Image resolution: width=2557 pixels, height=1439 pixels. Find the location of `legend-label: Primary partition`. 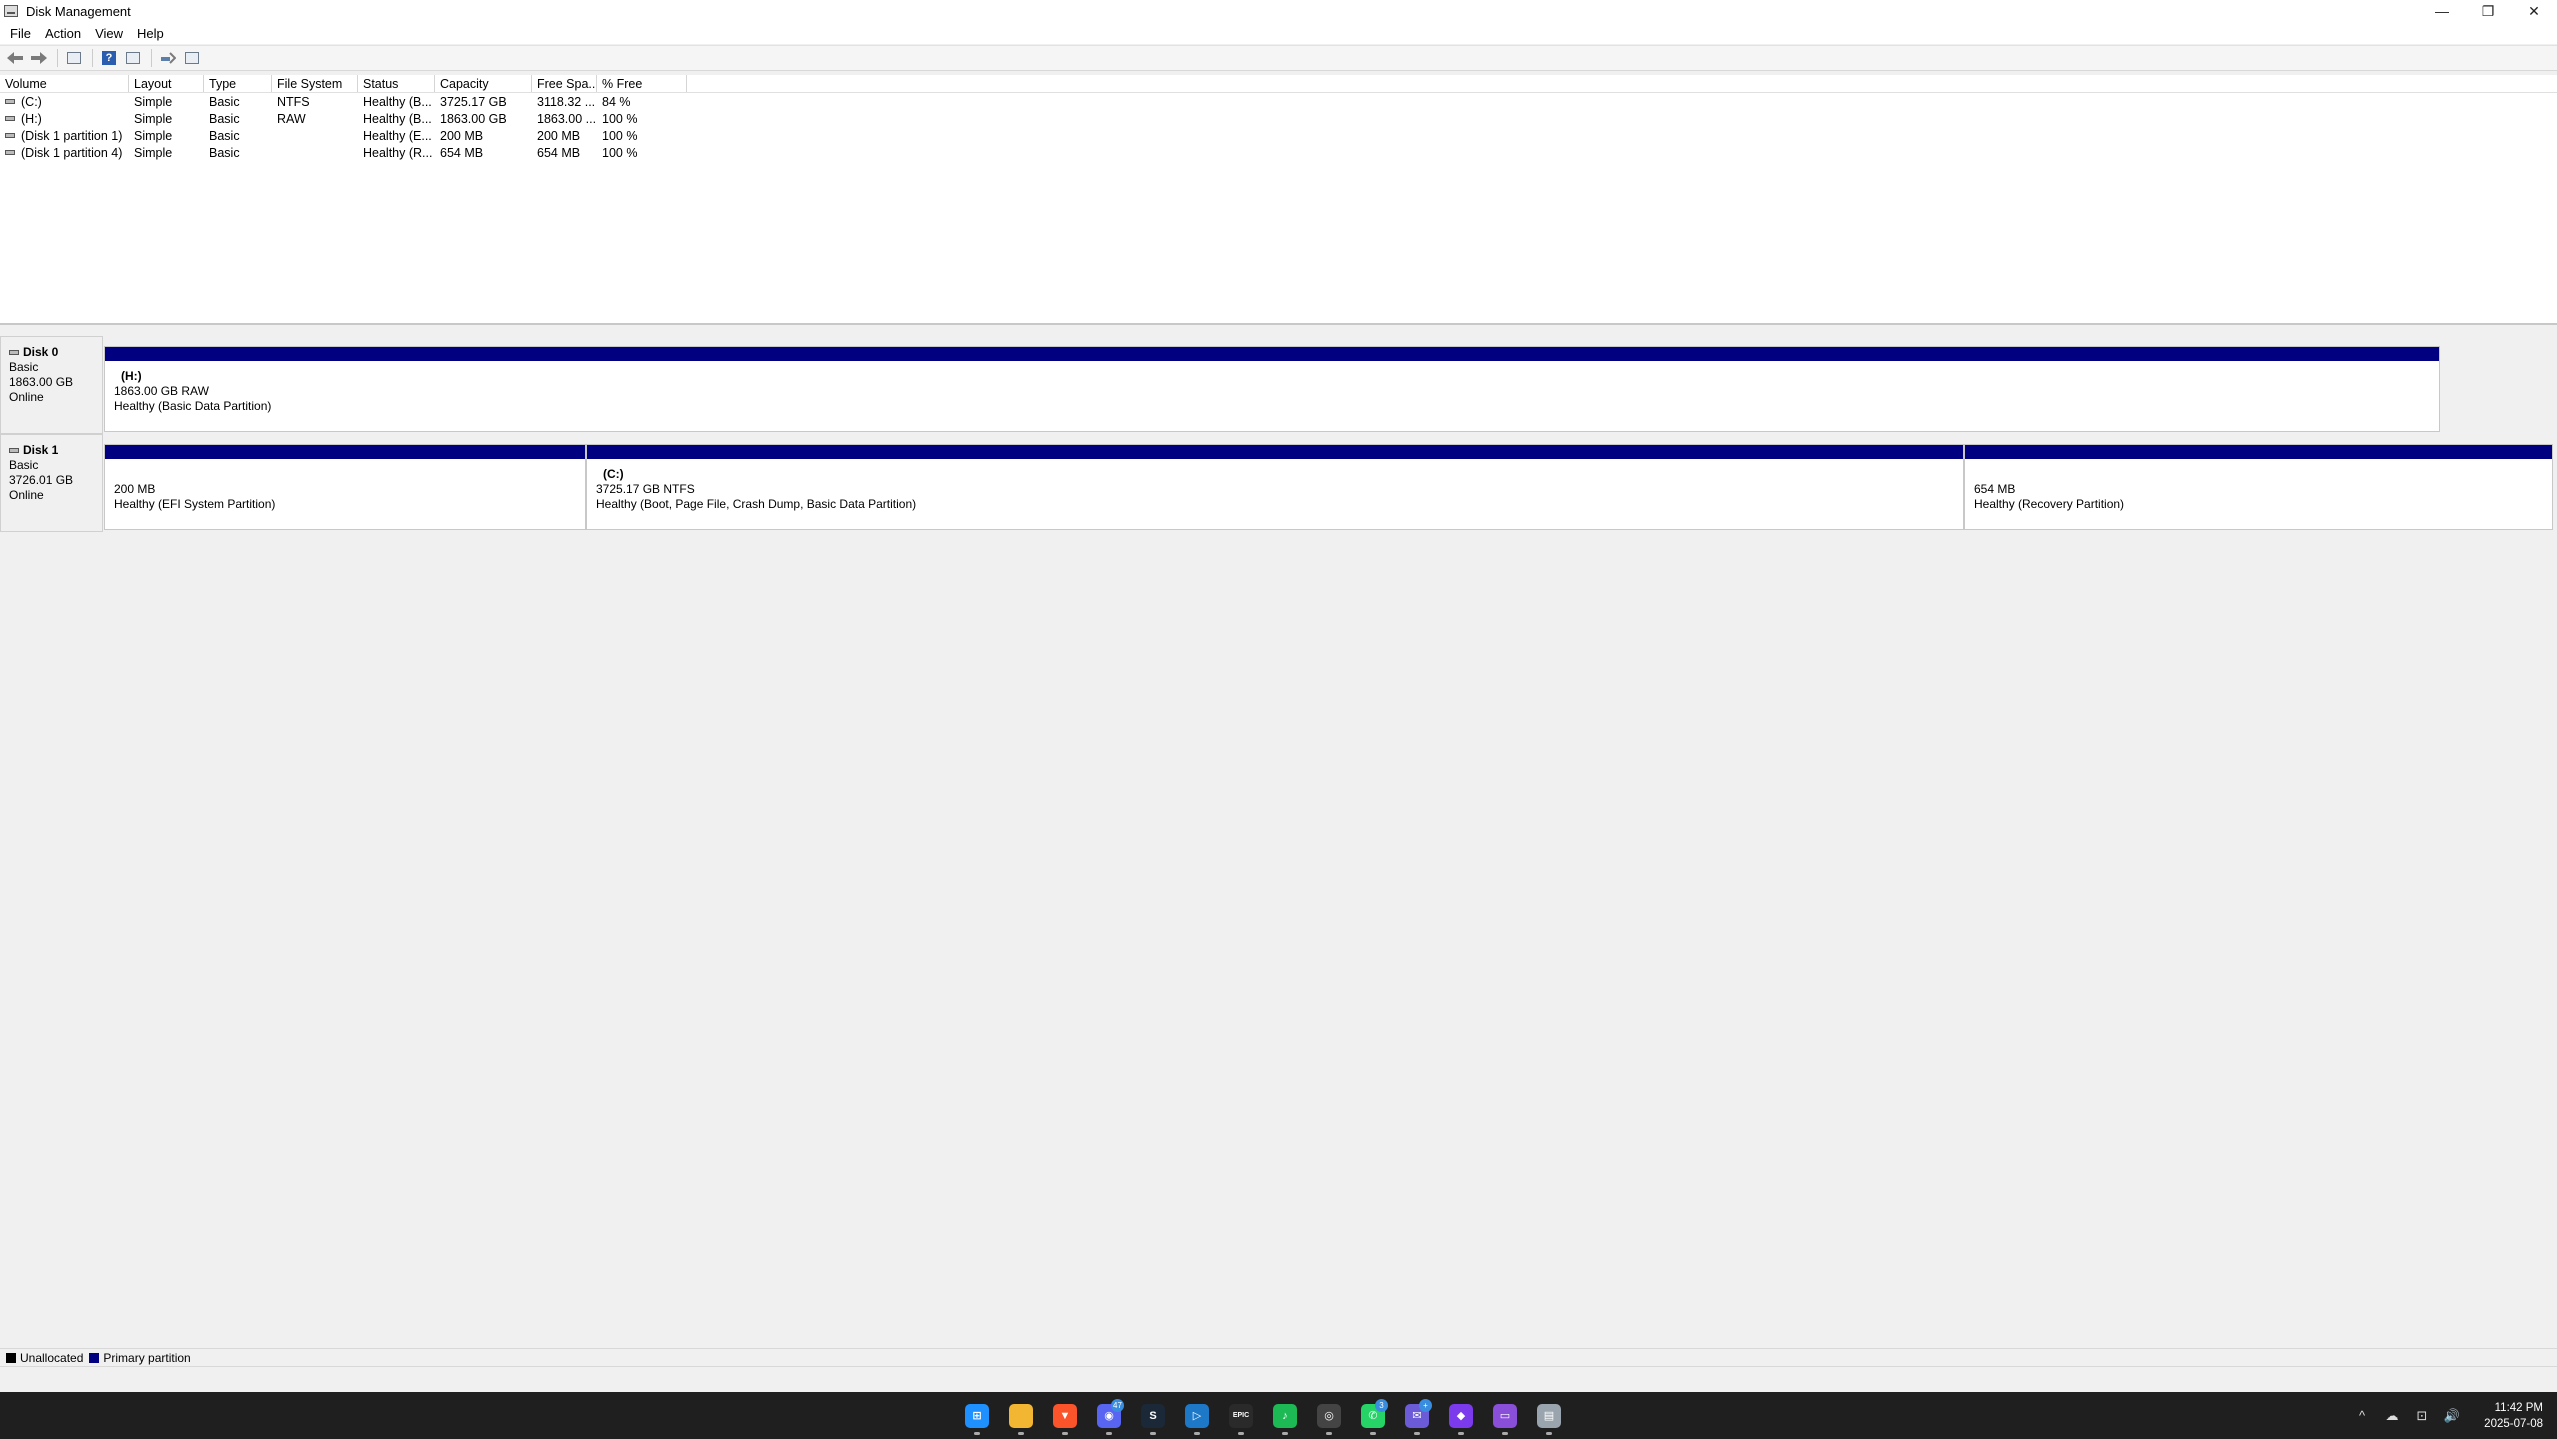

legend-label: Primary partition is located at coordinates (147, 1357).